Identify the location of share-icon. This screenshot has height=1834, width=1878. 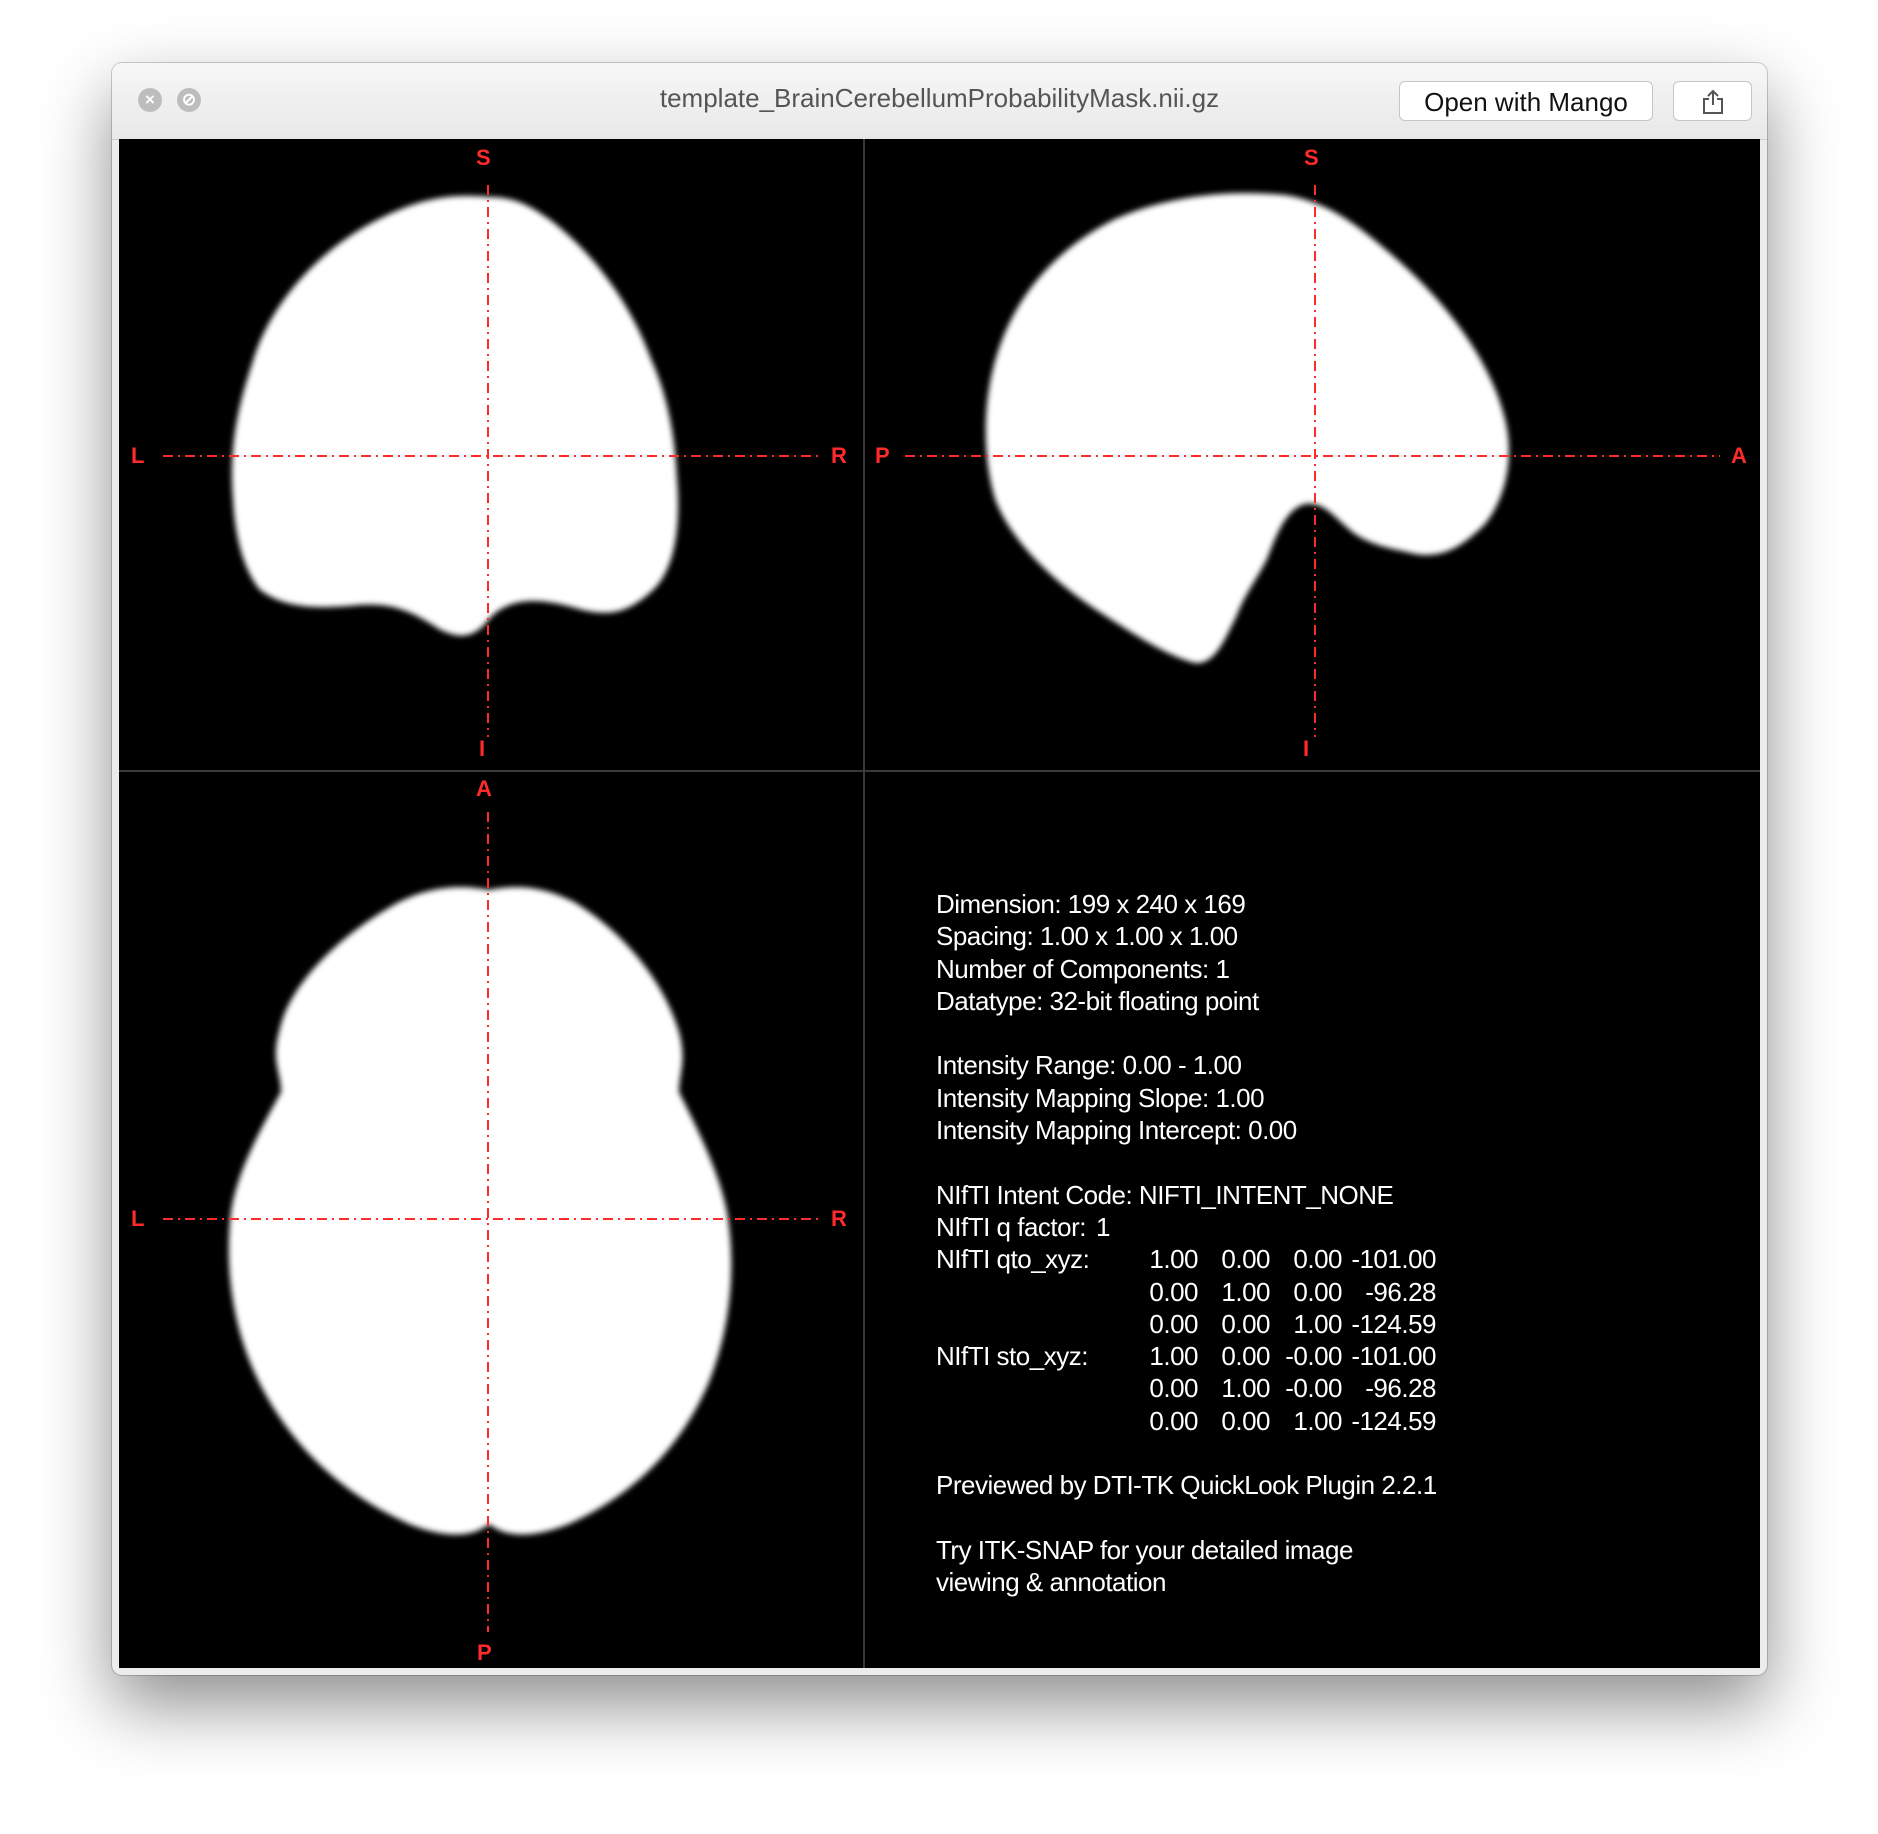
(1713, 101).